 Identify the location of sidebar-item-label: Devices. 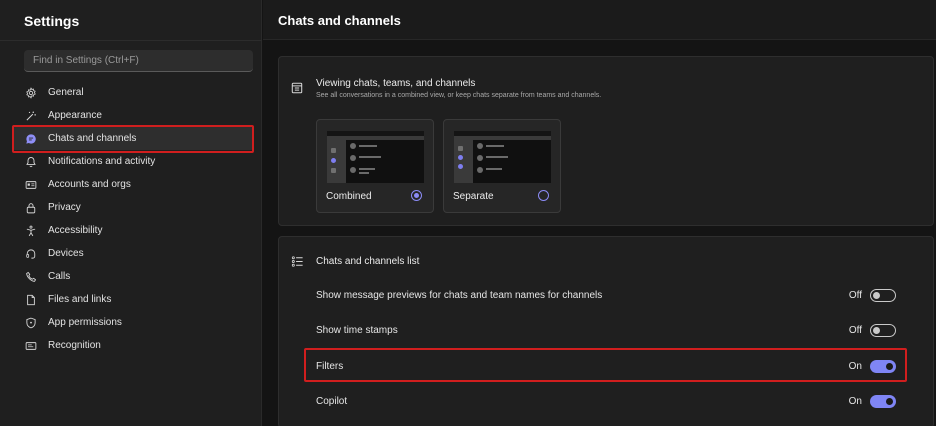
(66, 253).